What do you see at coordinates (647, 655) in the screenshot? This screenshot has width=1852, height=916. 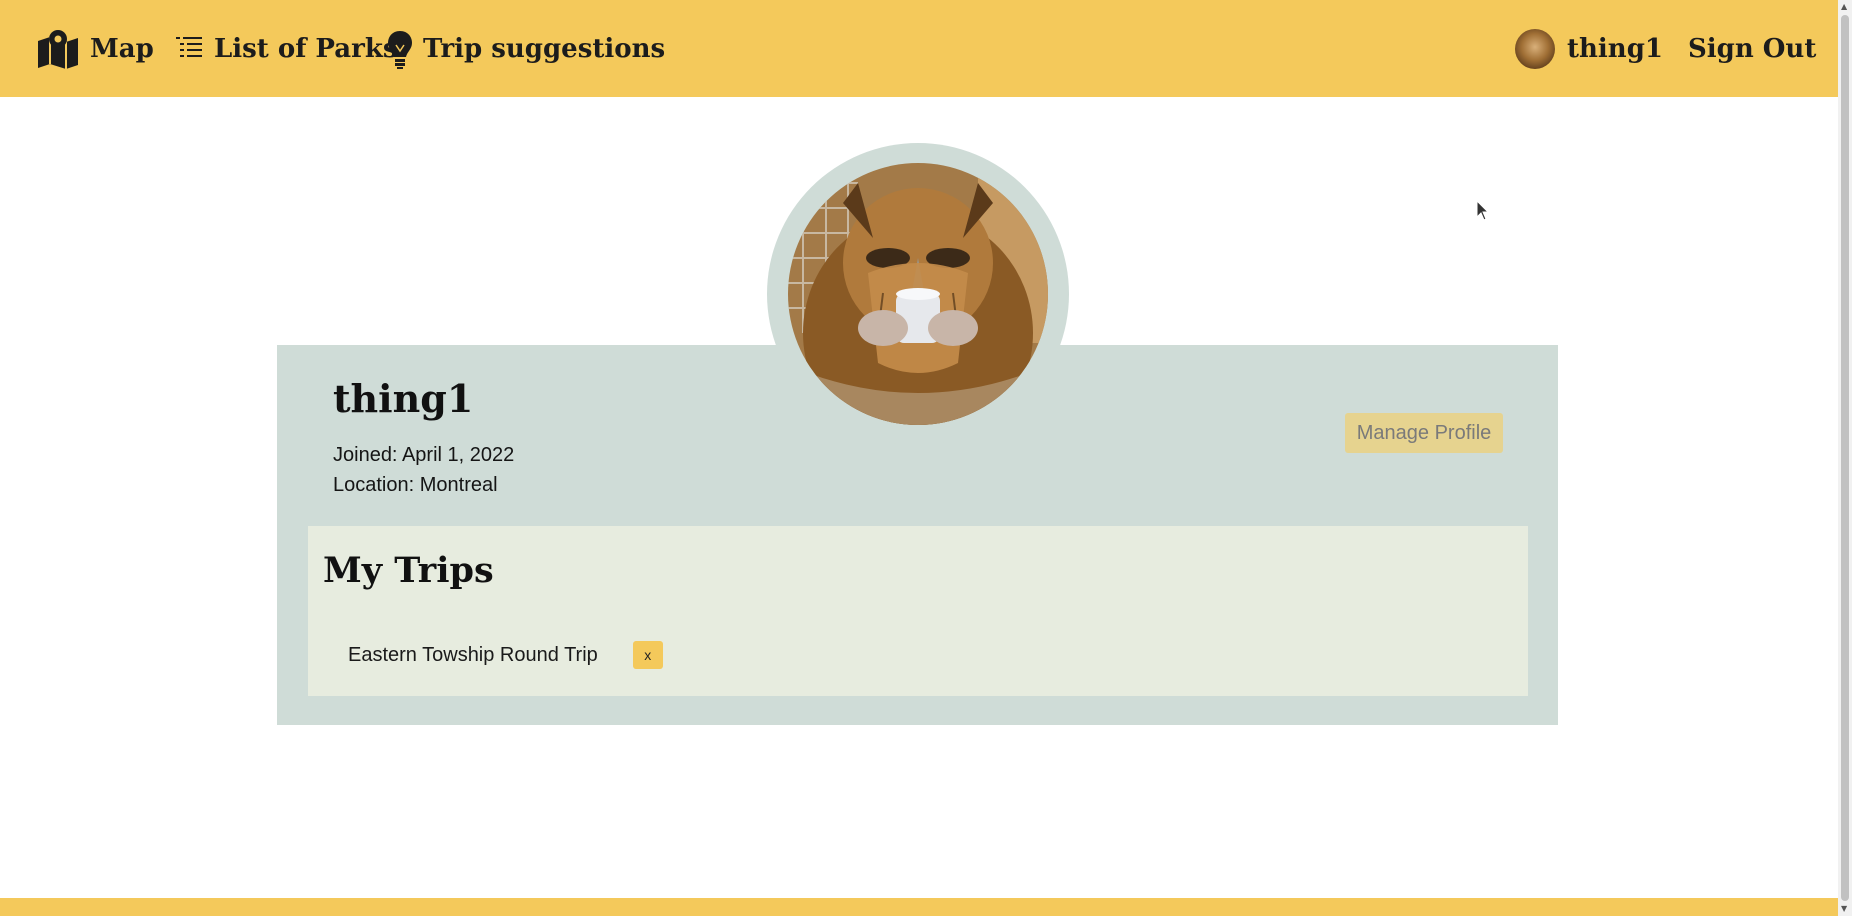 I see `remove-trip-button: x` at bounding box center [647, 655].